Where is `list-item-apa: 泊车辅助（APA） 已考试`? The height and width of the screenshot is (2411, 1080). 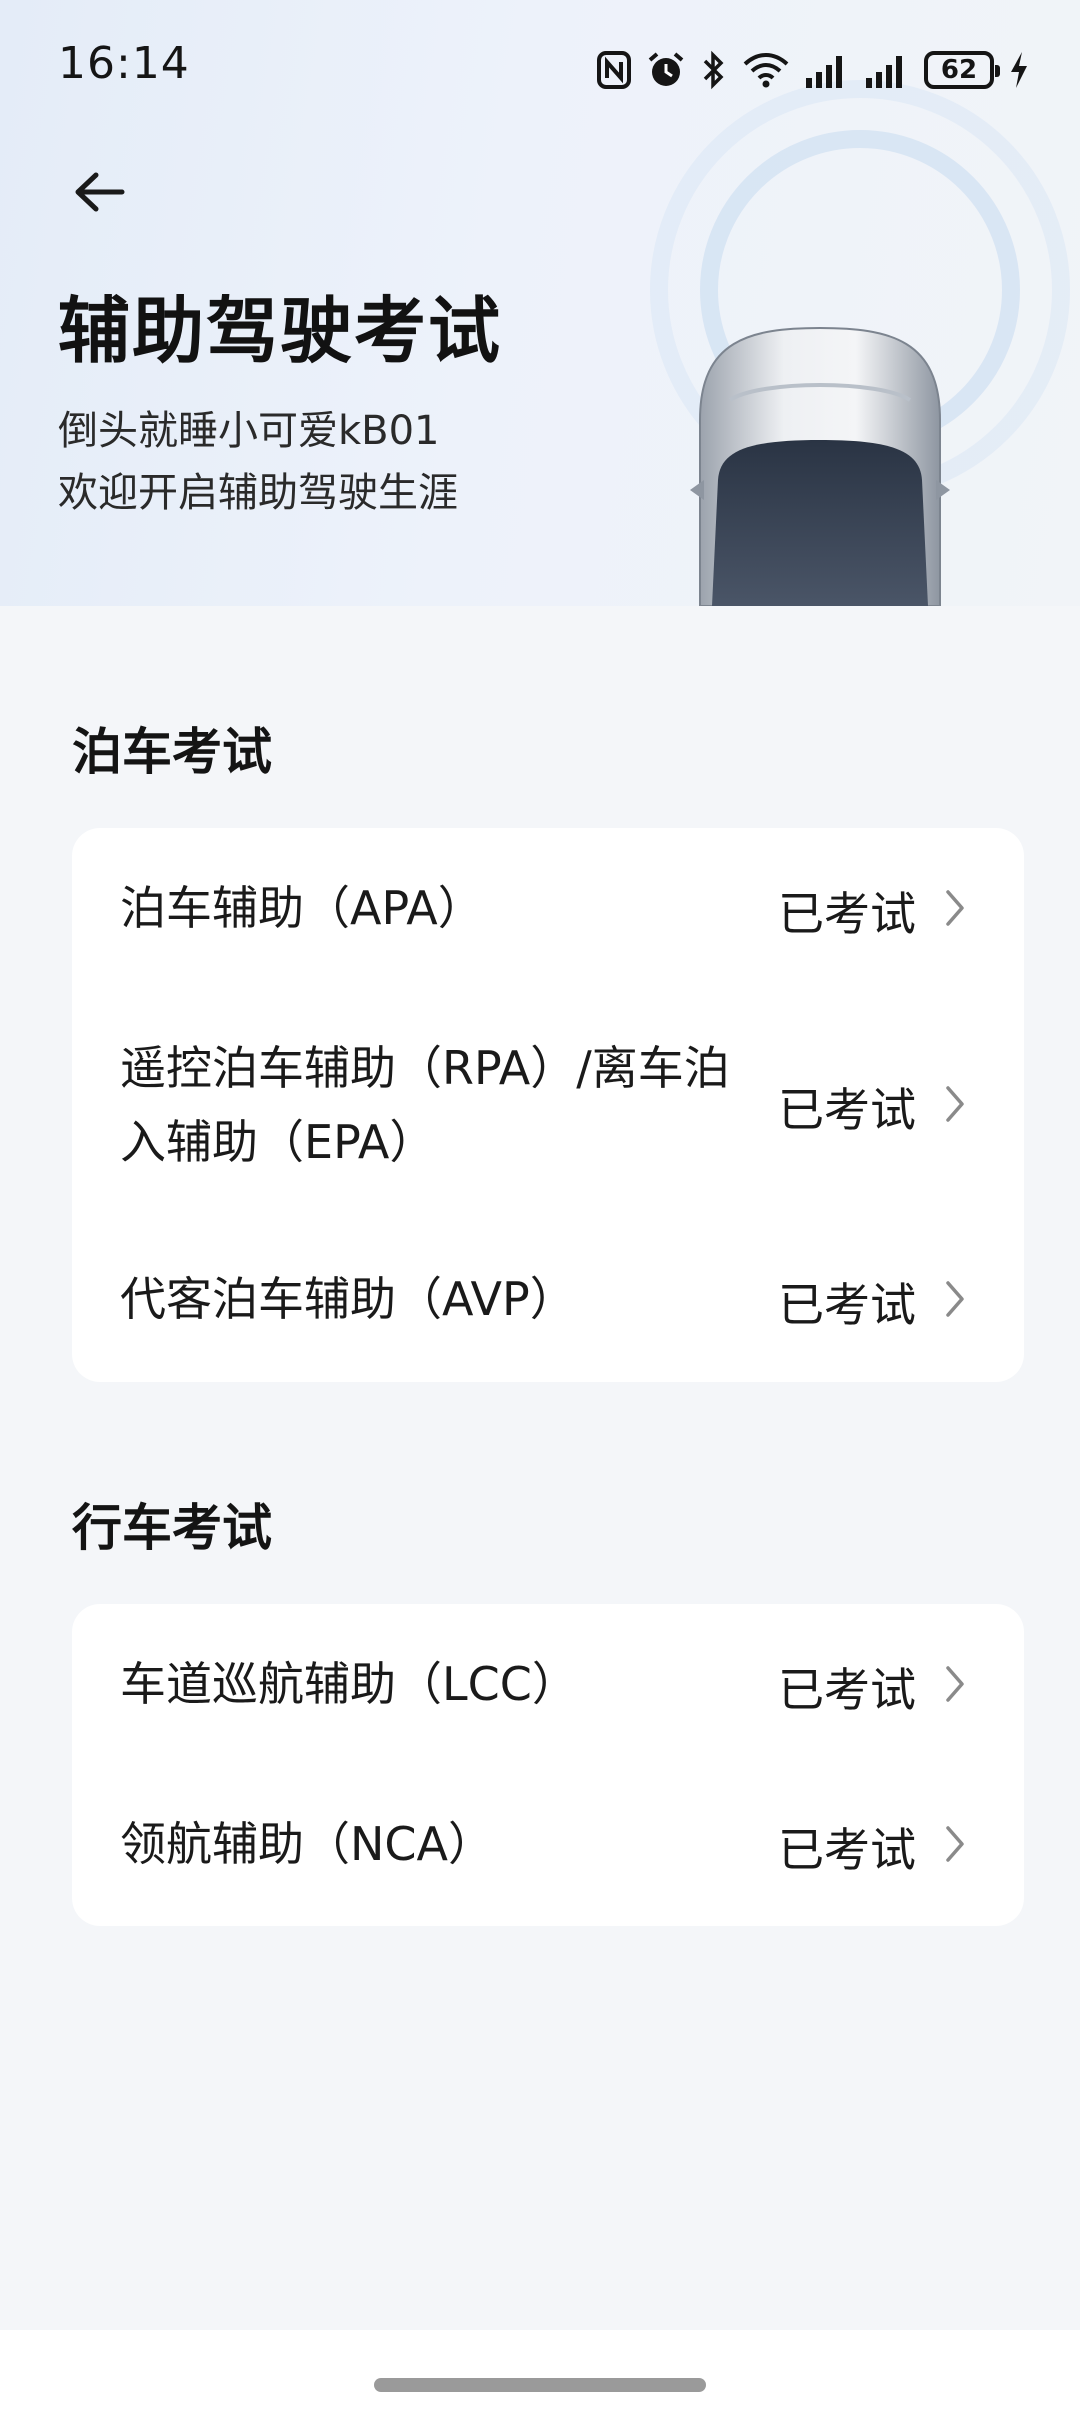
list-item-apa: 泊车辅助（APA） 已考试 is located at coordinates (548, 908).